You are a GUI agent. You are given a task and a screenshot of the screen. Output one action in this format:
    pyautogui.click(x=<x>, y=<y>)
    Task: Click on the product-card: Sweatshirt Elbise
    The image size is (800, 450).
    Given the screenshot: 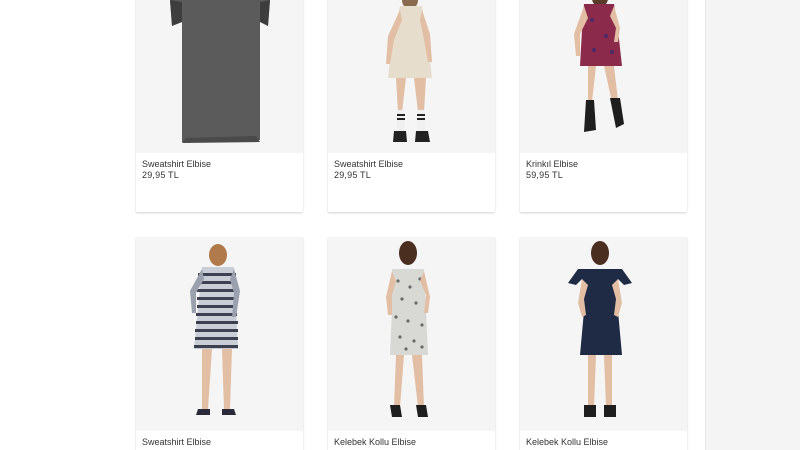 What is the action you would take?
    pyautogui.click(x=219, y=343)
    